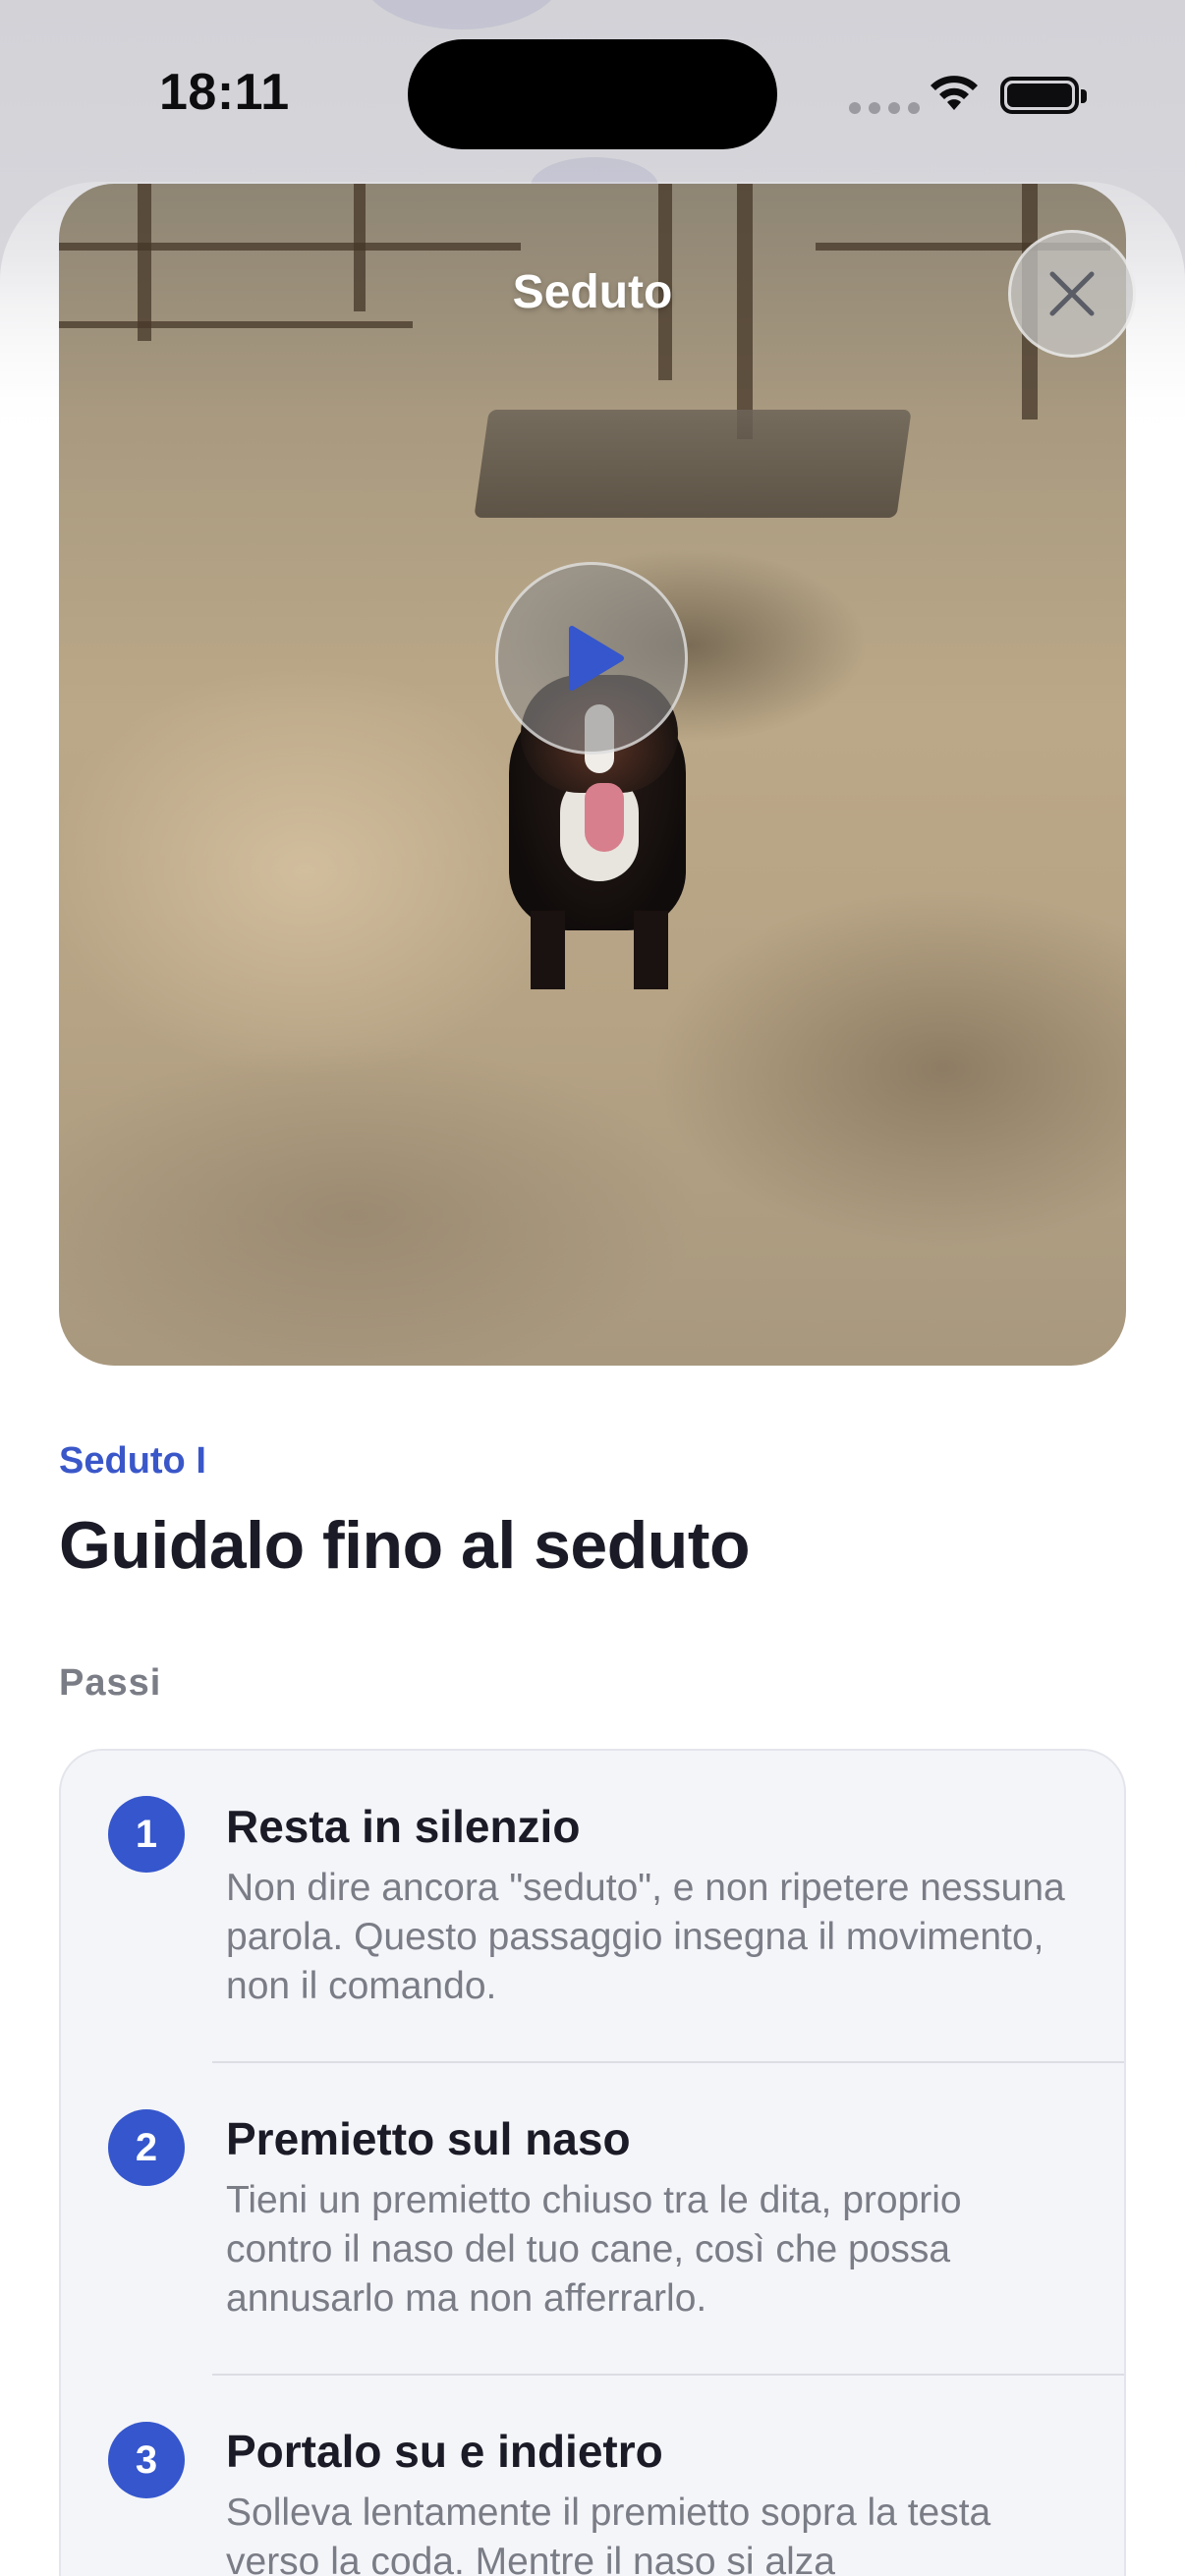  I want to click on steps-section-label: Passi, so click(111, 1683).